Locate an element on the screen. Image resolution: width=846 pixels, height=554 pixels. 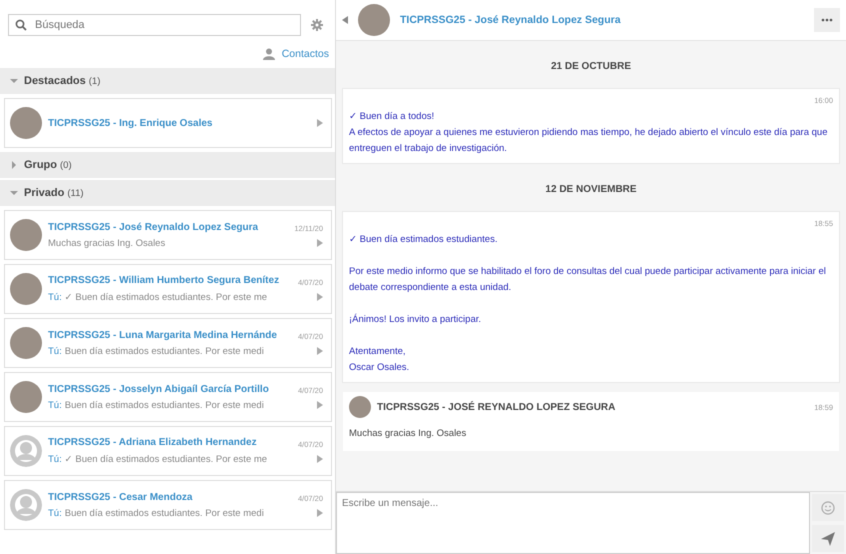
message-text: A efectos de apoyar a quienes me estuvieron pidiendo mas tiempo, he dejado abierto el vínculo este día para que entreguen el trabajo de investigación. is located at coordinates (588, 141).